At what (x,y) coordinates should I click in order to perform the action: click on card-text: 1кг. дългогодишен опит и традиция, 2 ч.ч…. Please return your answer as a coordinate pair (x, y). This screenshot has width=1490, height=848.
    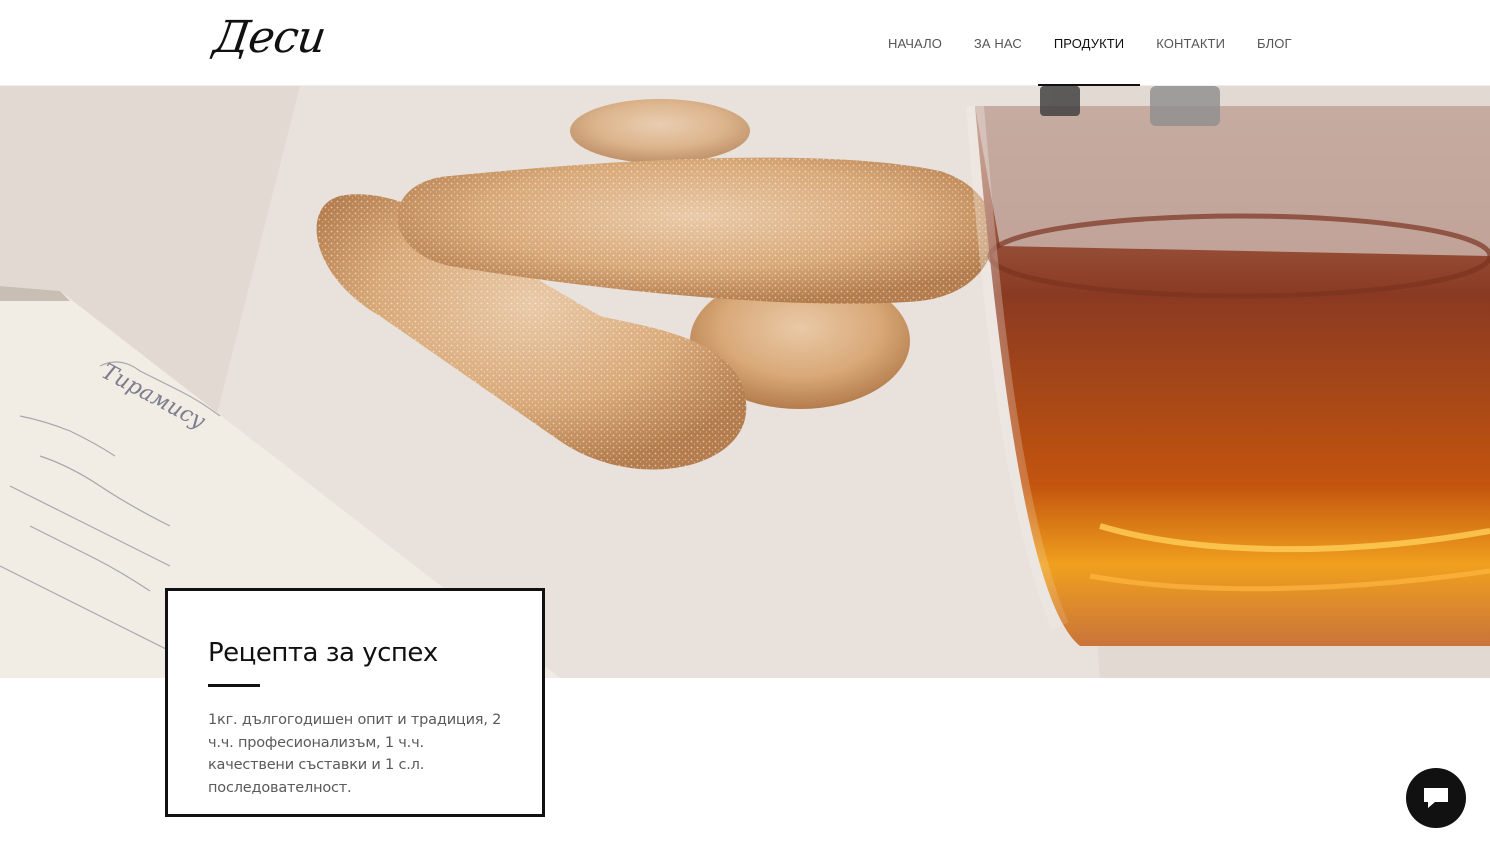
    Looking at the image, I should click on (355, 754).